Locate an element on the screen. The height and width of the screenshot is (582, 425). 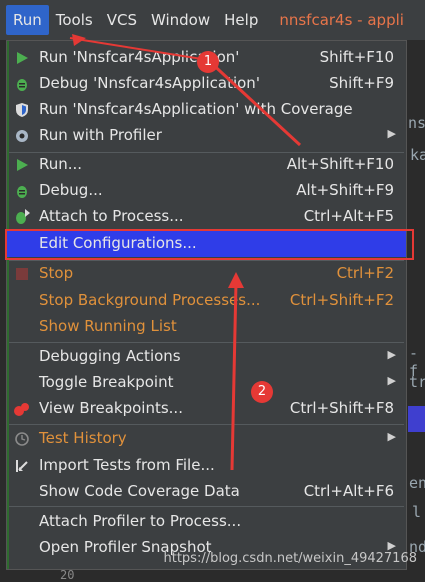
menu-item-label: Stop is located at coordinates (56, 273).